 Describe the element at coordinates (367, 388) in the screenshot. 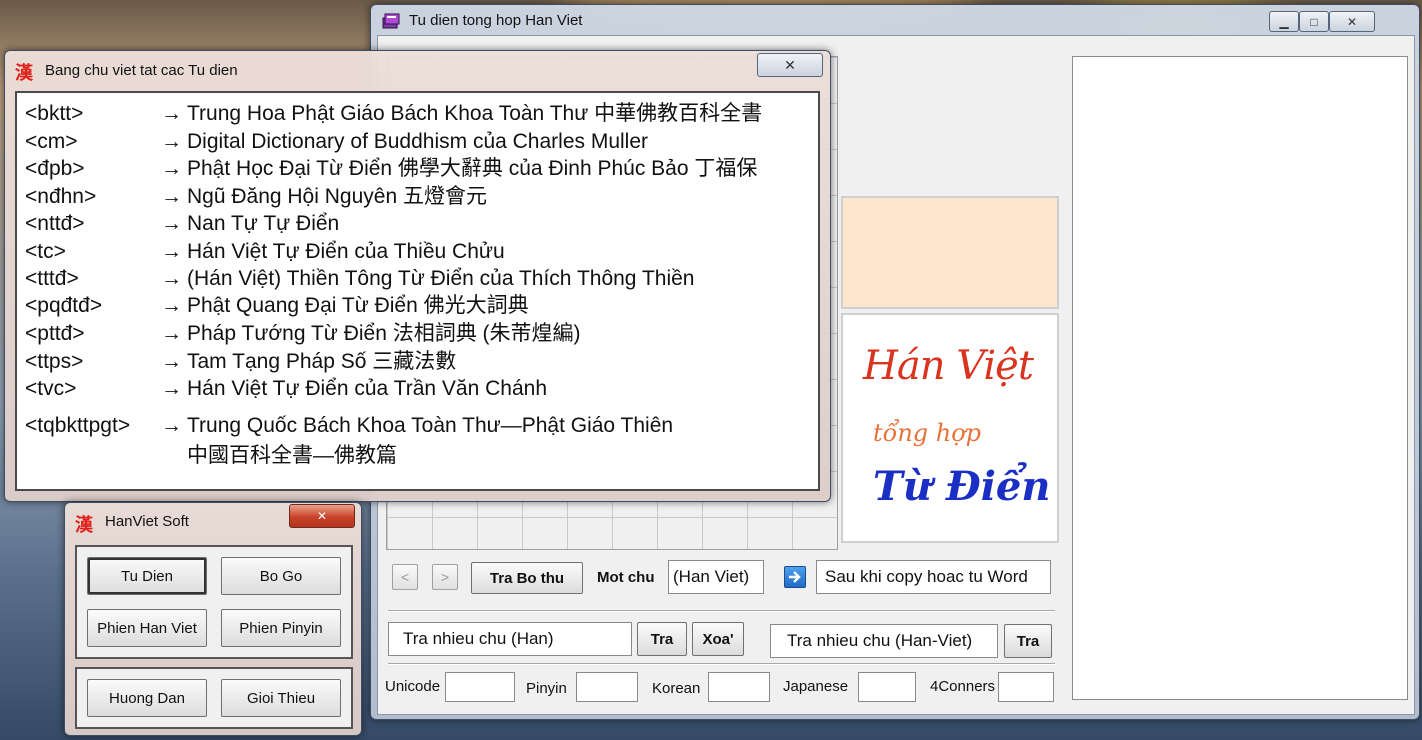

I see `abbreviation-description: Hán Việt Tự Điển của Trần Văn Chánh` at that location.